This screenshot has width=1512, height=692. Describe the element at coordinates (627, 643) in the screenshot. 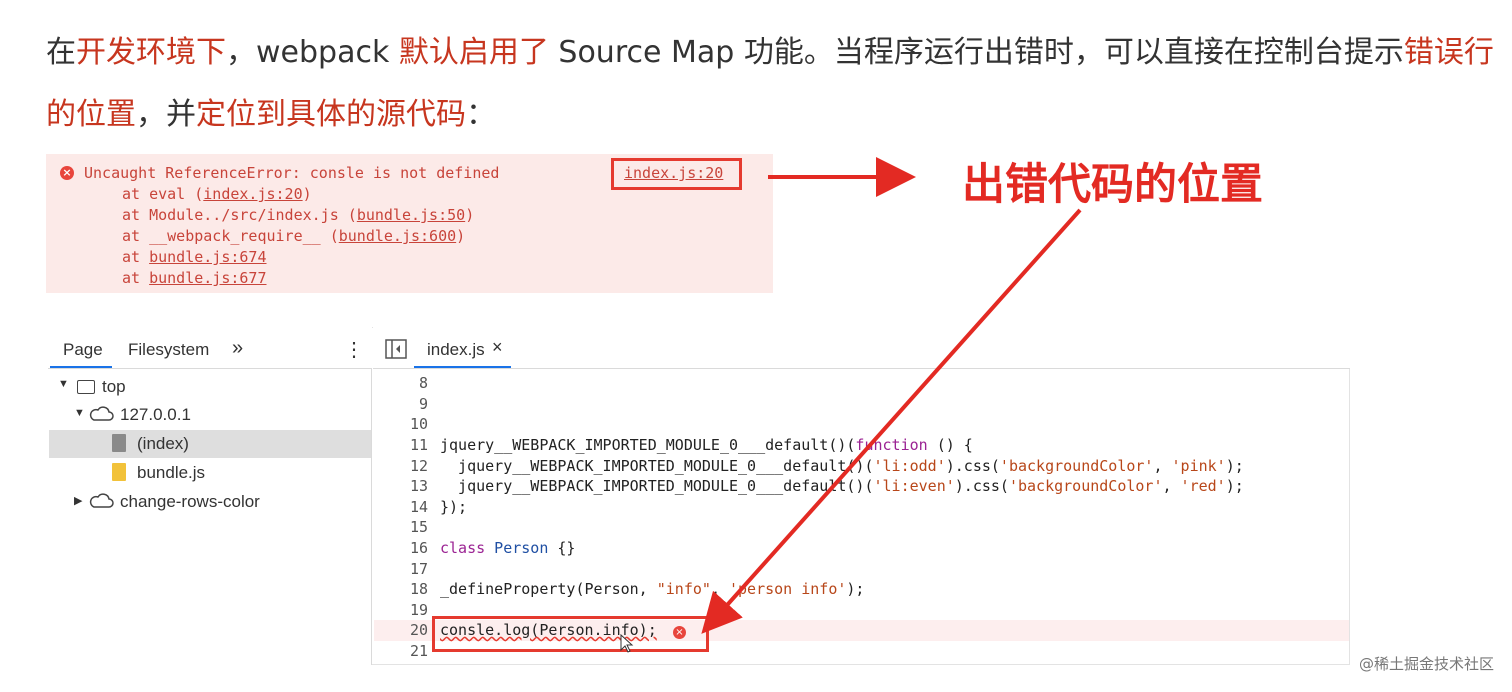

I see `mouse-cursor-icon` at that location.